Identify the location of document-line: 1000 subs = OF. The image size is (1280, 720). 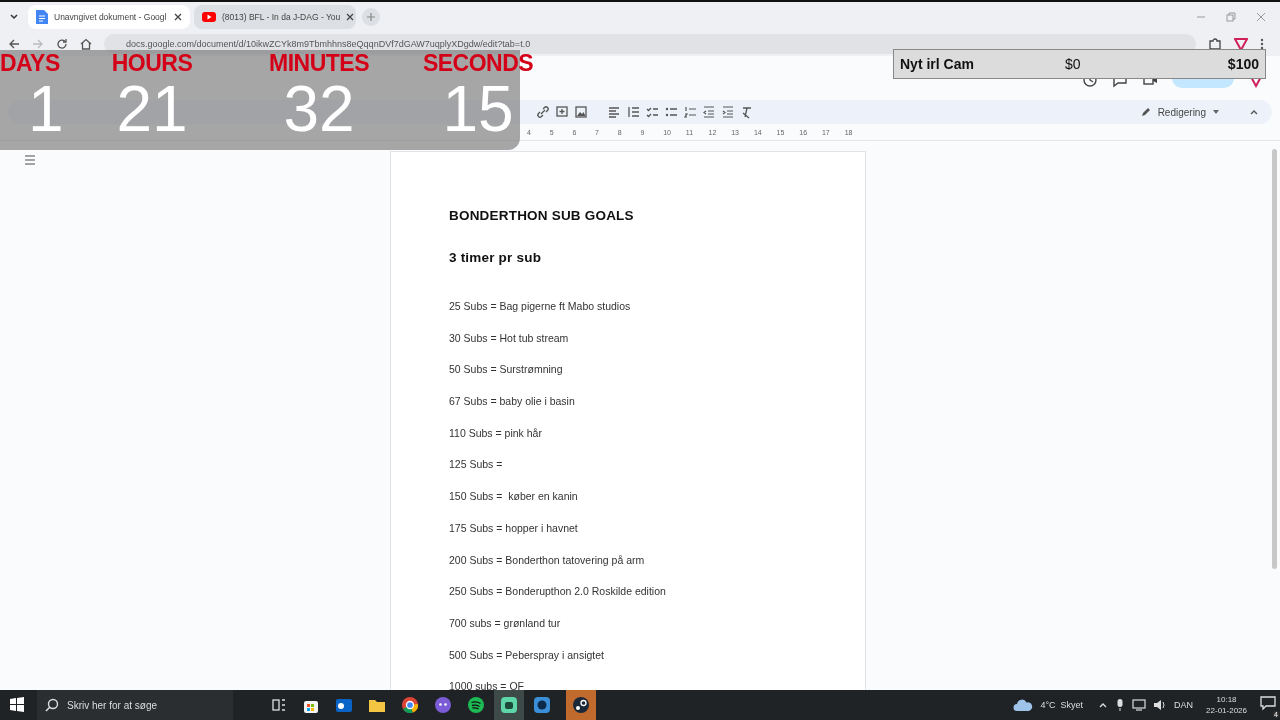
(487, 685).